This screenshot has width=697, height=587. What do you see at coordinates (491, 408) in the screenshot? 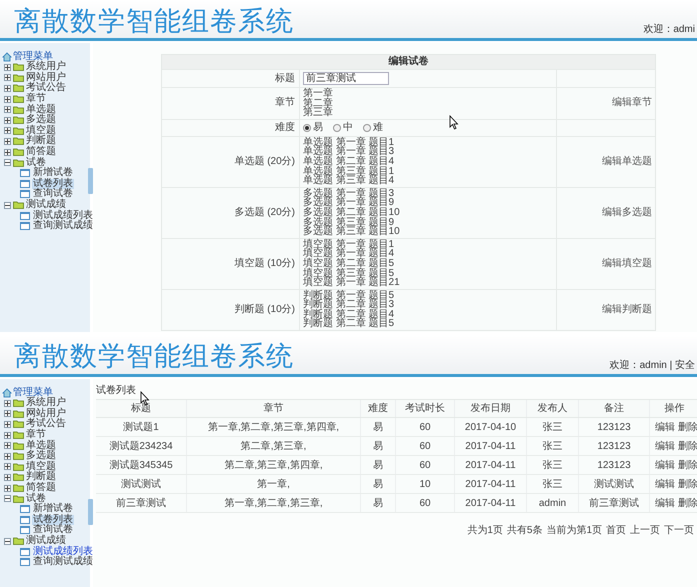
I see `column-header: 发布日期` at bounding box center [491, 408].